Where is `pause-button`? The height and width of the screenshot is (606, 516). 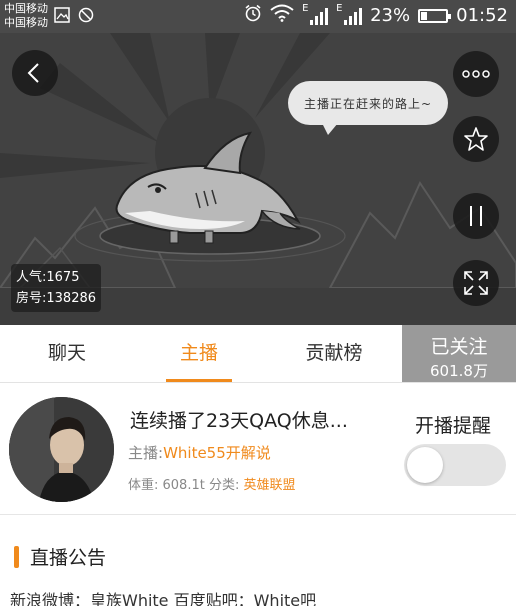
pause-button is located at coordinates (476, 216).